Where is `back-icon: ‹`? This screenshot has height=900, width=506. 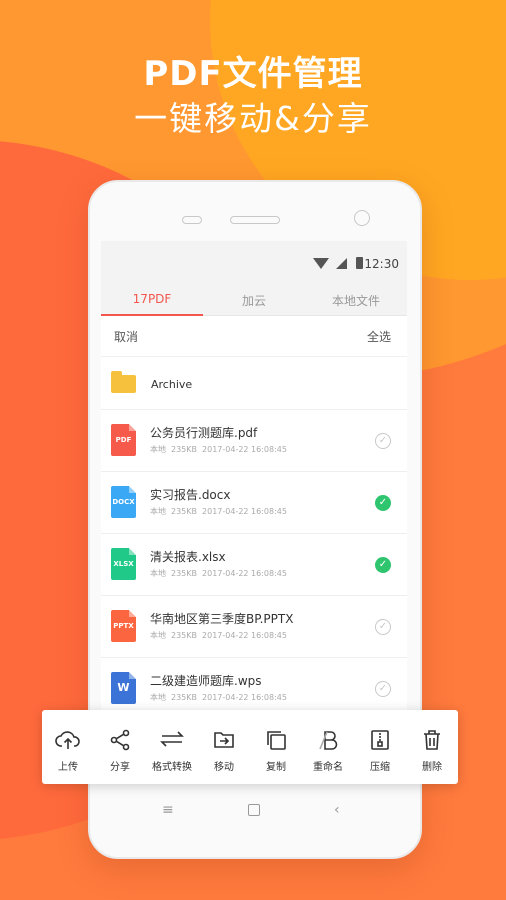 back-icon: ‹ is located at coordinates (337, 810).